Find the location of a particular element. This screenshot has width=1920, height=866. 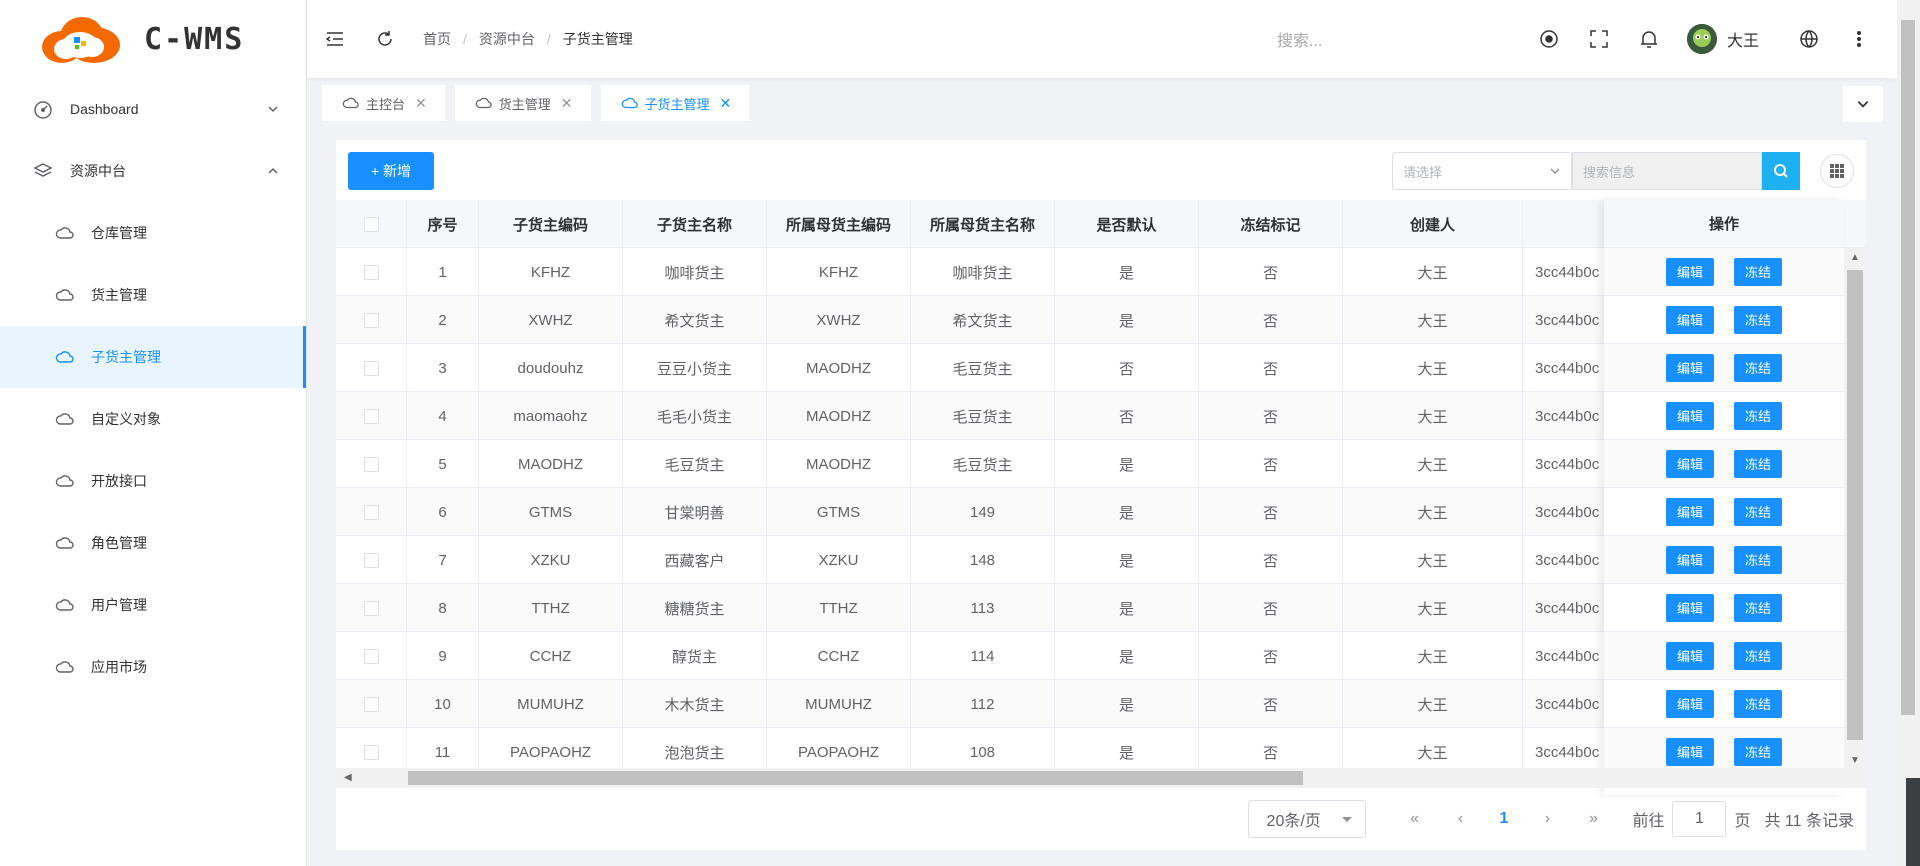

table-vertical-scrollbar: ▲ ▼ is located at coordinates (1855, 508).